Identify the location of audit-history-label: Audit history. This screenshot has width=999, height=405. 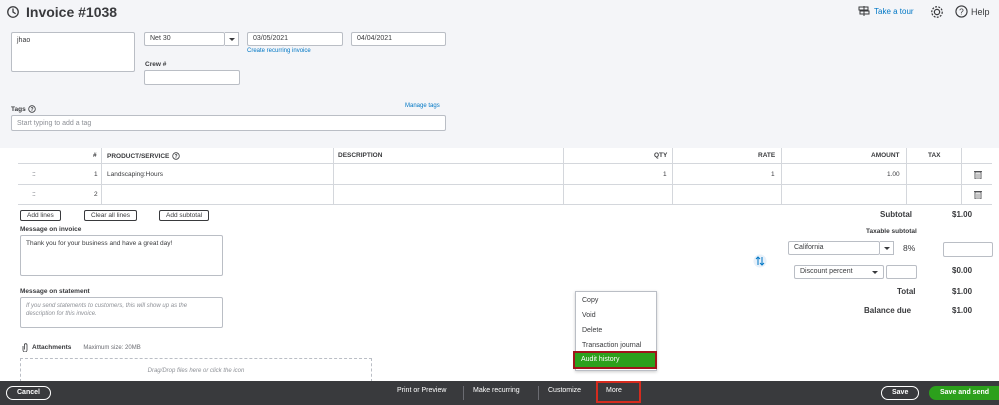
(600, 359).